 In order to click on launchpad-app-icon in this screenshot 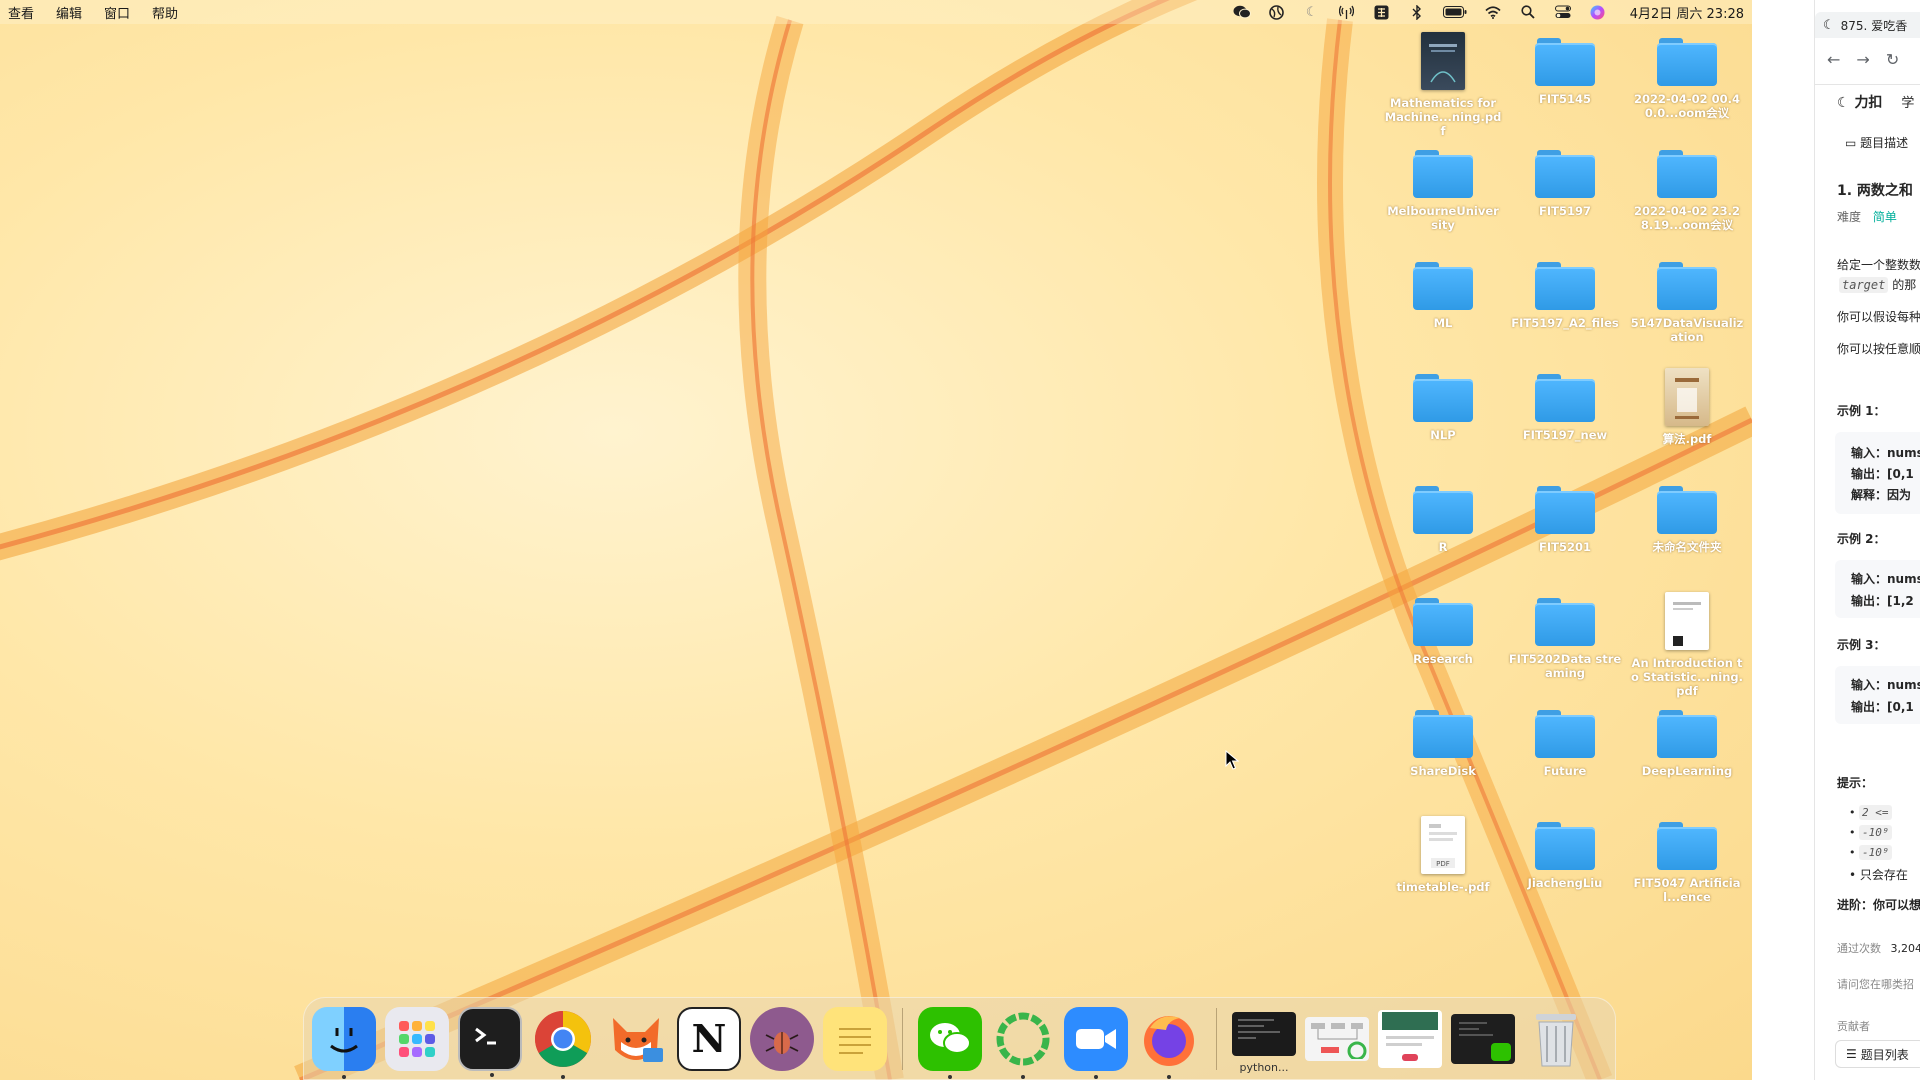, I will do `click(417, 1038)`.